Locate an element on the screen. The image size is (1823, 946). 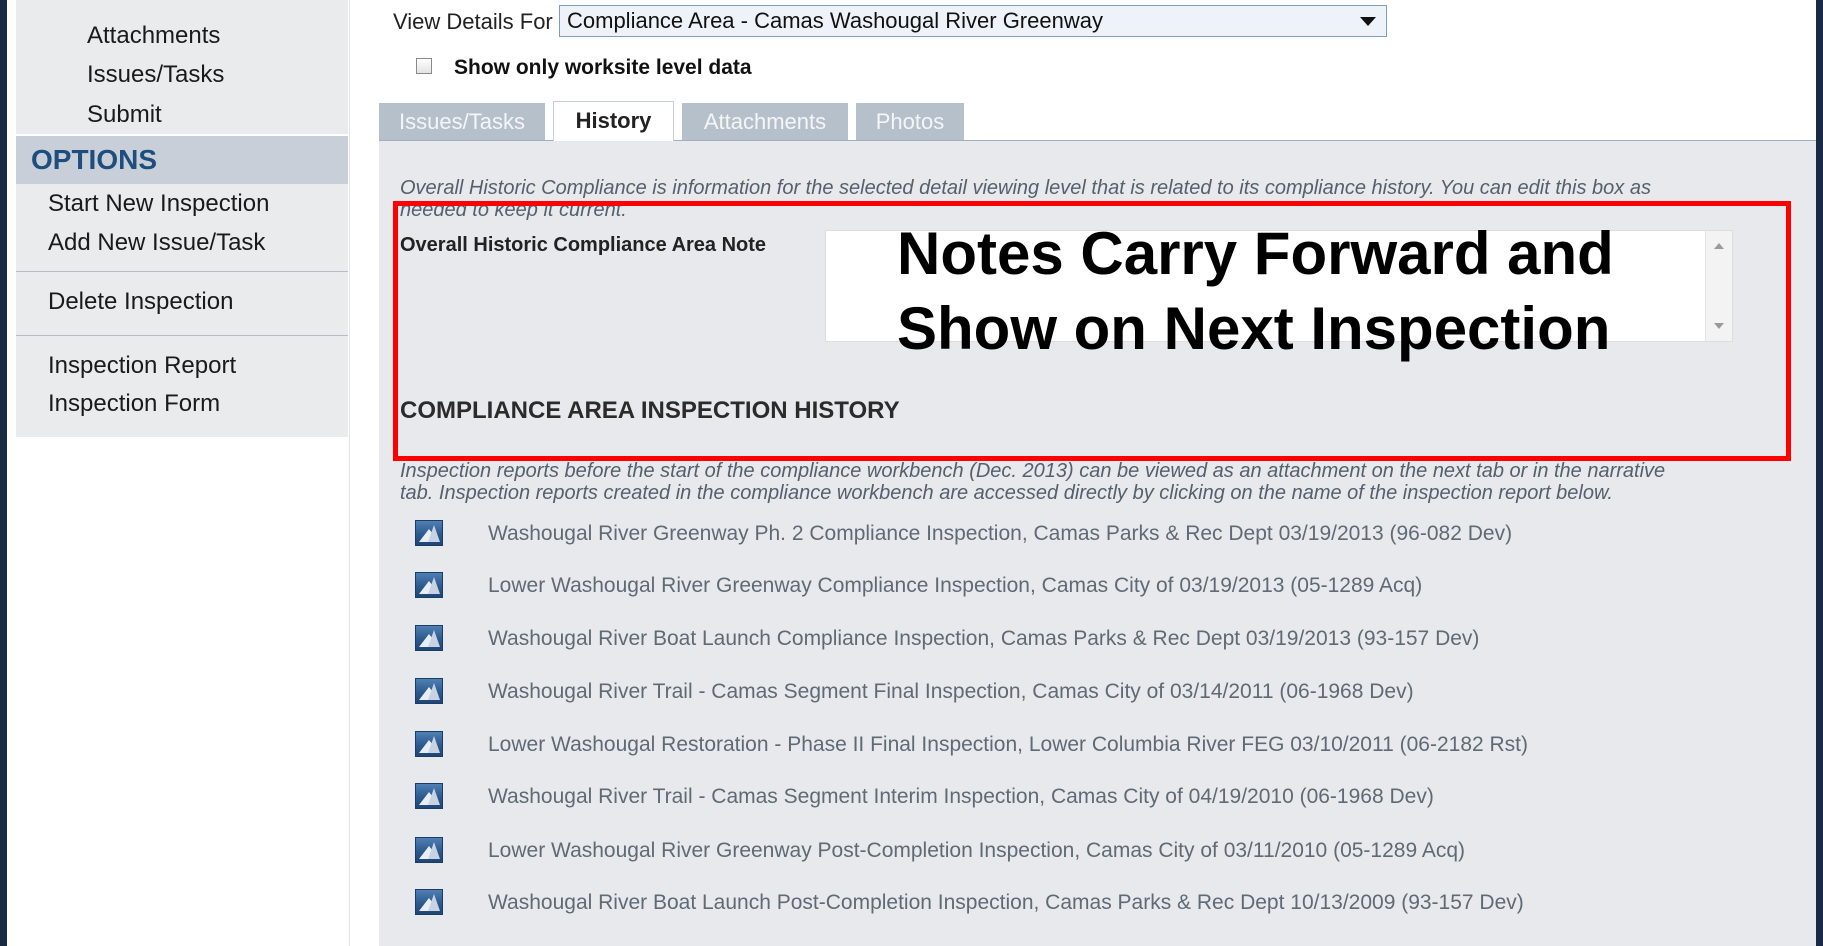
view-details-label: View Details For is located at coordinates (473, 21).